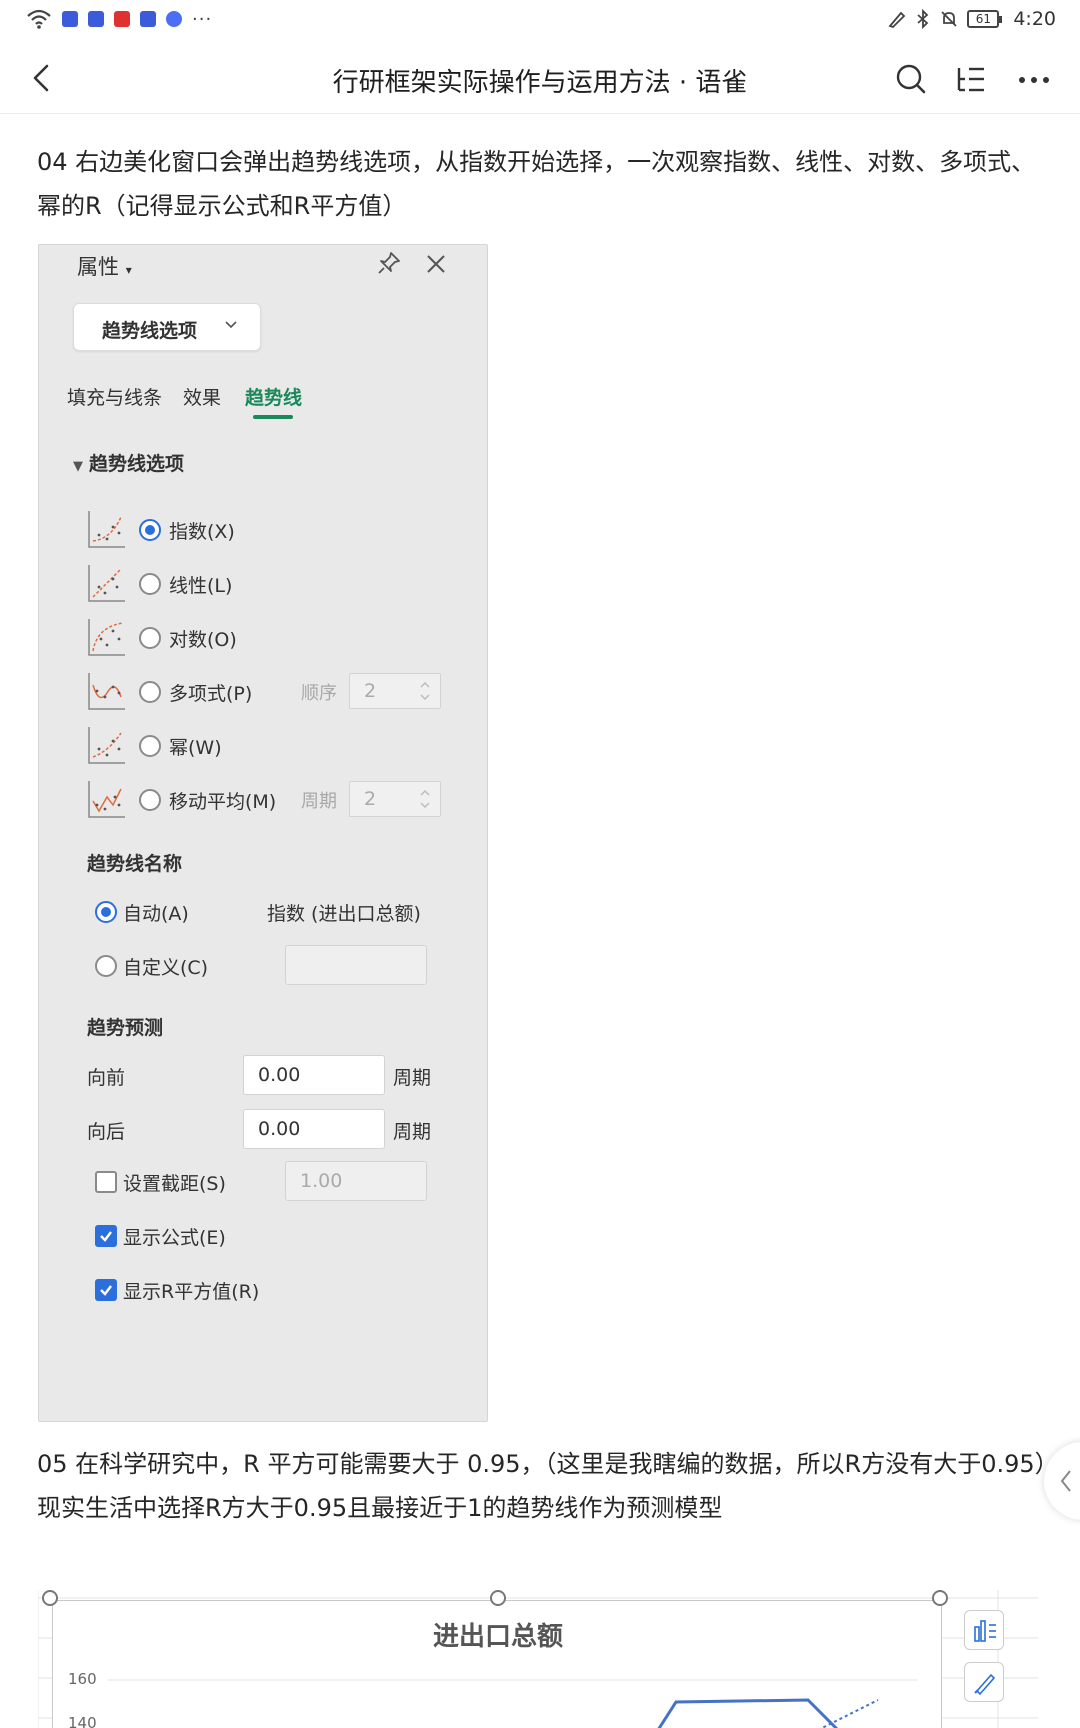 The height and width of the screenshot is (1728, 1080). What do you see at coordinates (106, 691) in the screenshot?
I see `polynomial-trend-icon` at bounding box center [106, 691].